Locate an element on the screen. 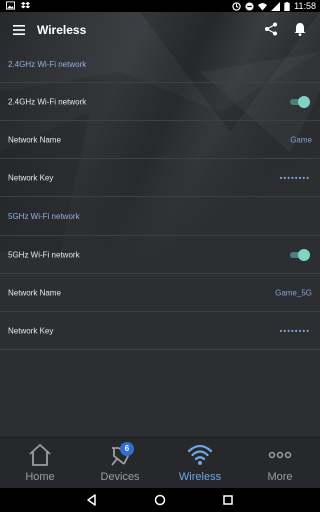  sync-icon is located at coordinates (236, 6).